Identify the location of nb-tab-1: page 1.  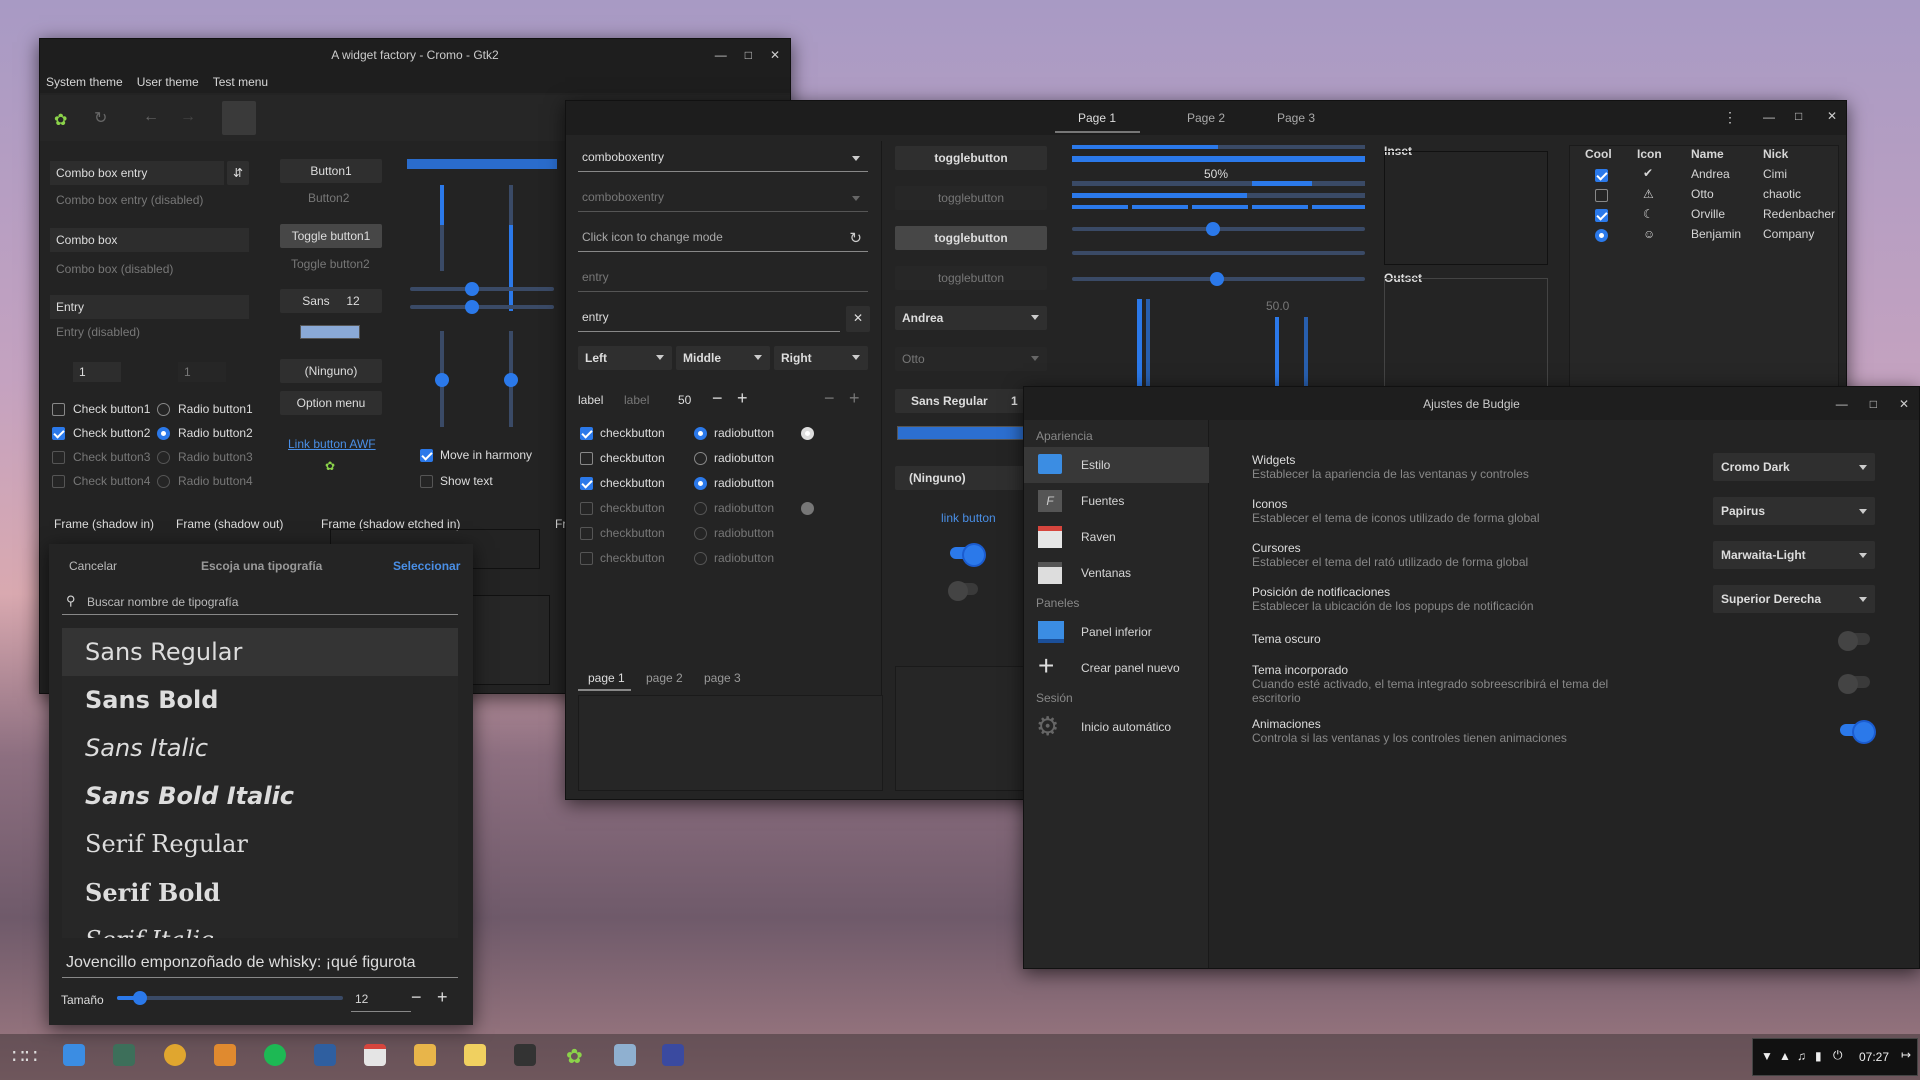
(606, 678).